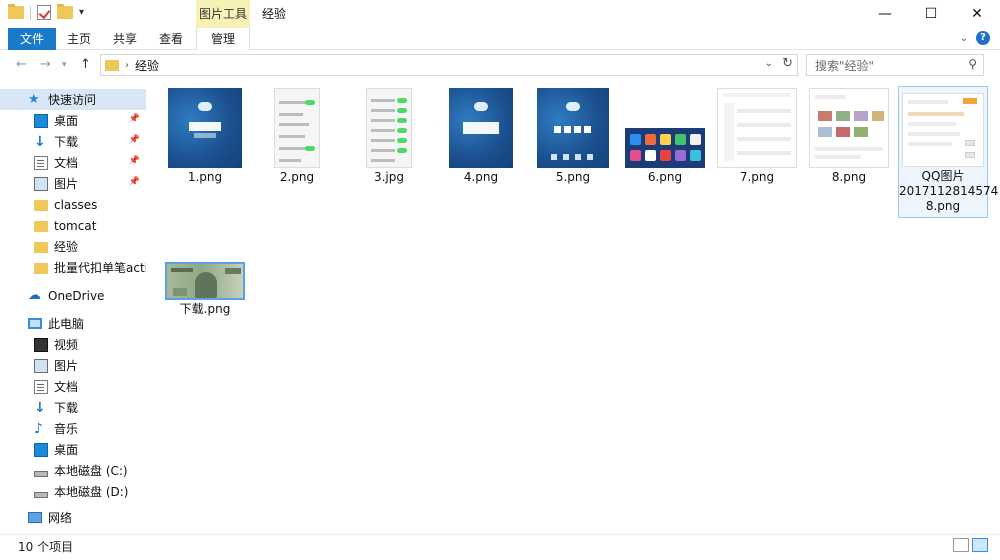 The width and height of the screenshot is (1000, 560). I want to click on file-item: 下载.png, so click(205, 289).